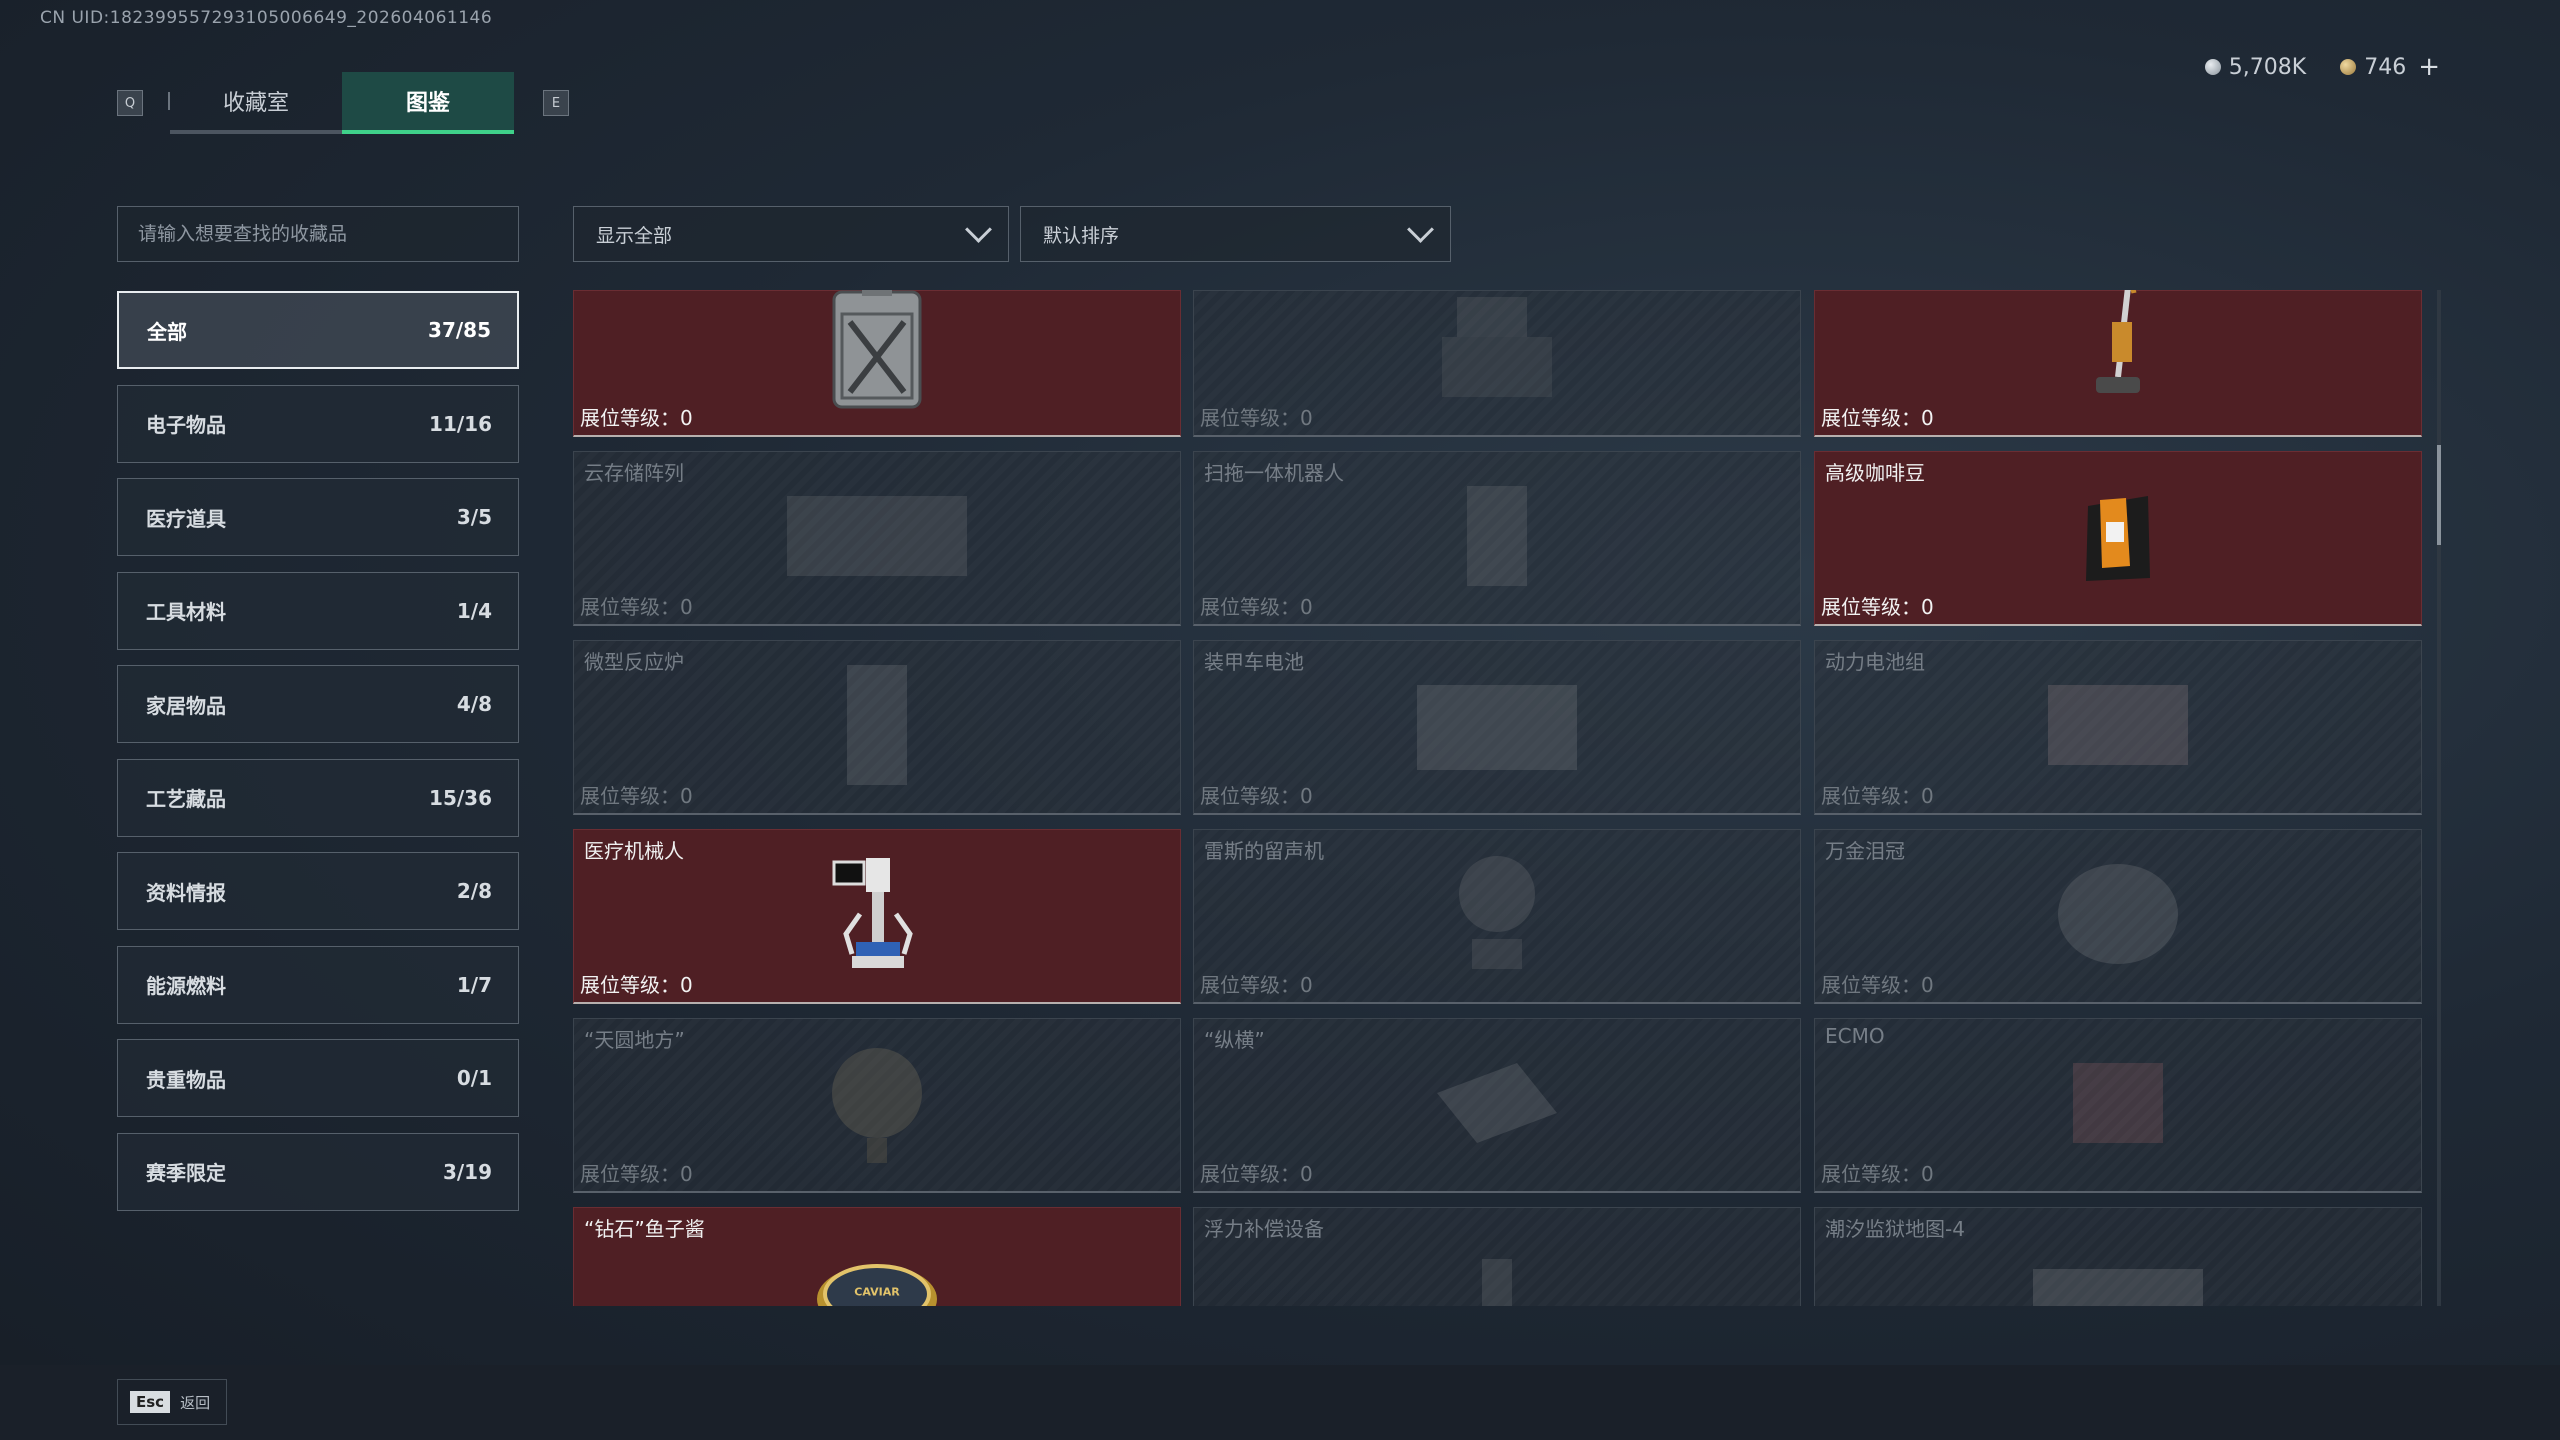  Describe the element at coordinates (318, 517) in the screenshot. I see `category-item: 医疗道具 3/5` at that location.